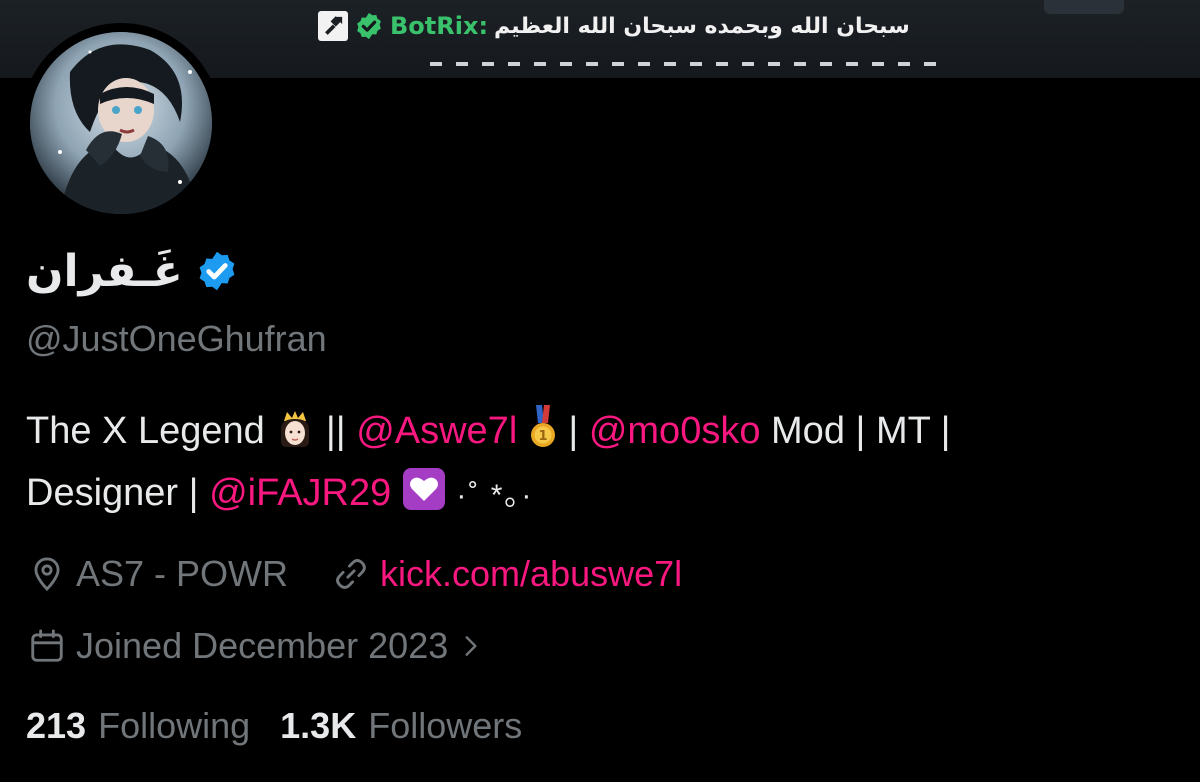 Image resolution: width=1200 pixels, height=782 pixels. I want to click on joined-text: Joined December 2023, so click(262, 645).